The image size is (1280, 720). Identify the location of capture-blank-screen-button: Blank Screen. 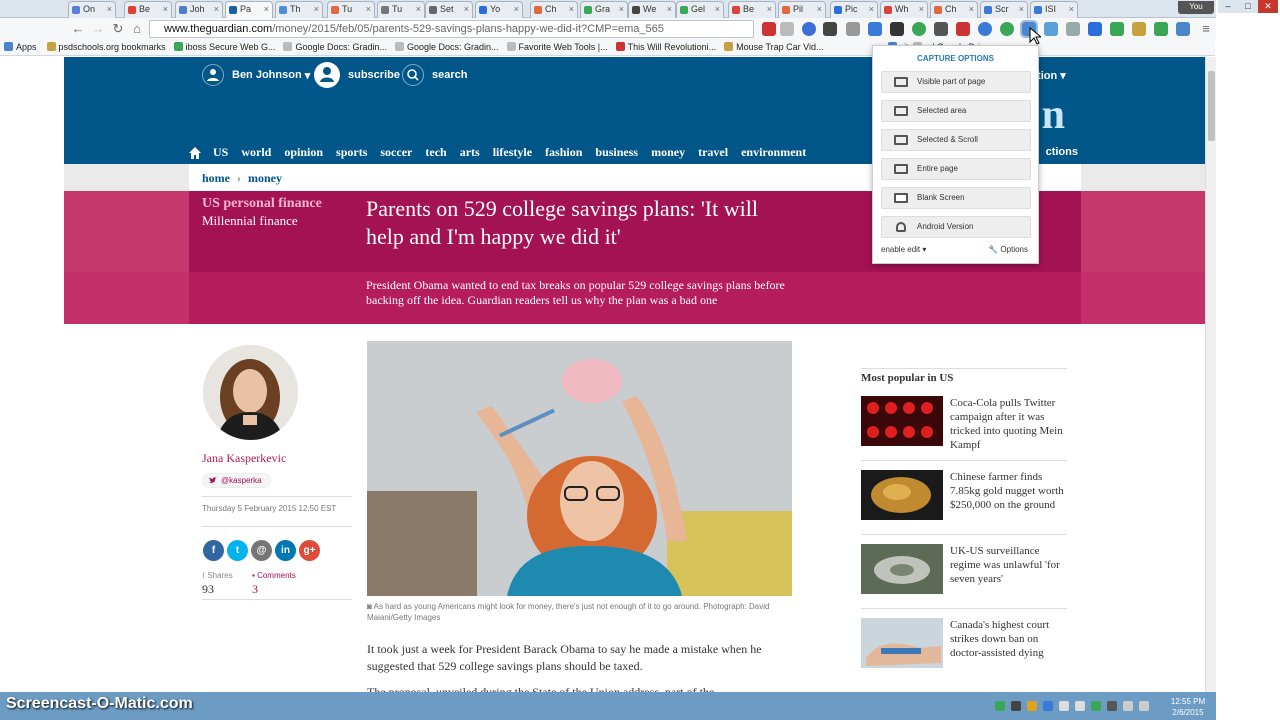
(956, 198).